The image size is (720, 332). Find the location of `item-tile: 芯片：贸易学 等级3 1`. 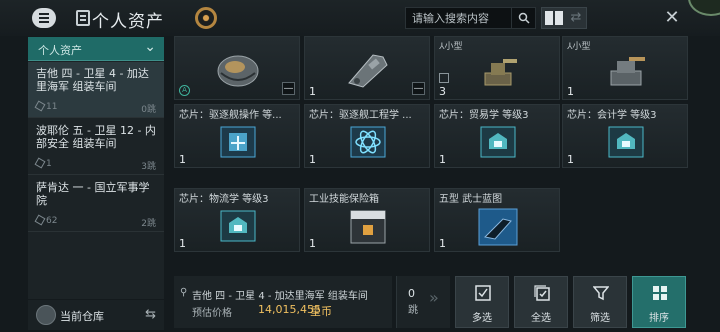

item-tile: 芯片：贸易学 等级3 1 is located at coordinates (497, 136).